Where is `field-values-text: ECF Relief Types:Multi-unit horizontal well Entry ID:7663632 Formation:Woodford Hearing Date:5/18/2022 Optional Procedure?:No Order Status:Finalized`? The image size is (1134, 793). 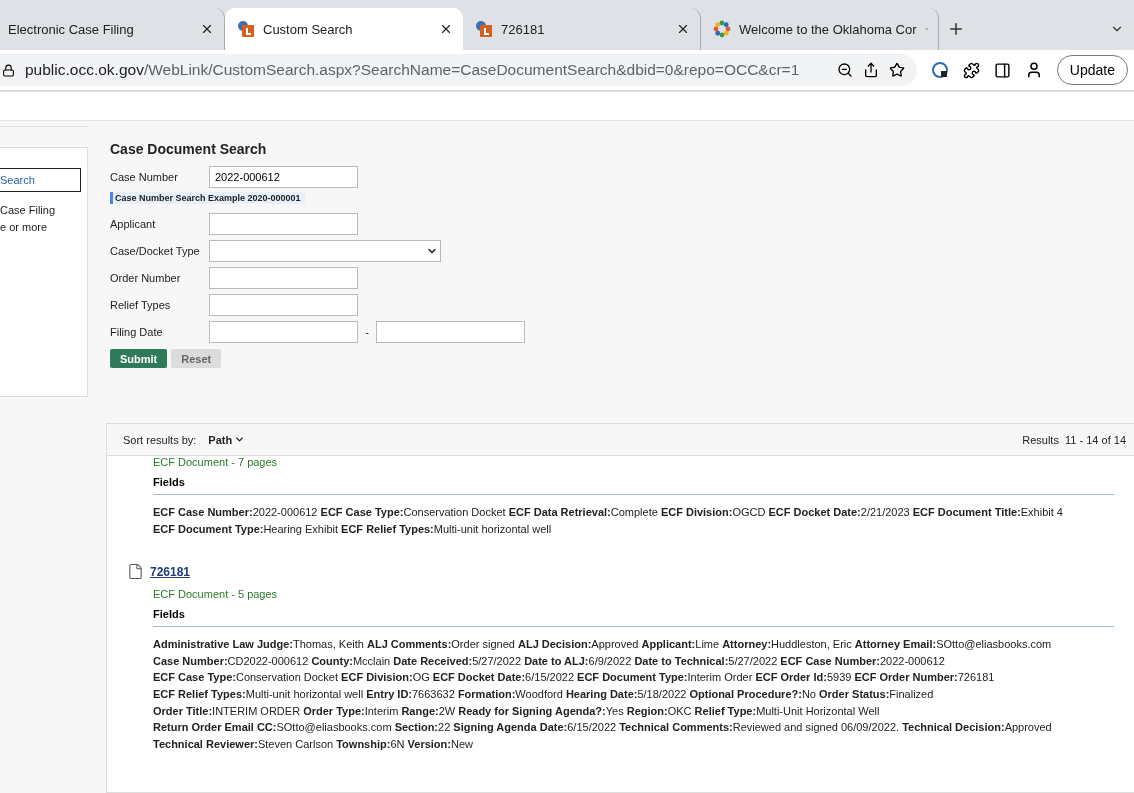
field-values-text: ECF Relief Types:Multi-unit horizontal well Entry ID:7663632 Formation:Woodford Hearing Date:5/18/2022 Optional Procedure?:No Order Status:Finalized is located at coordinates (543, 694).